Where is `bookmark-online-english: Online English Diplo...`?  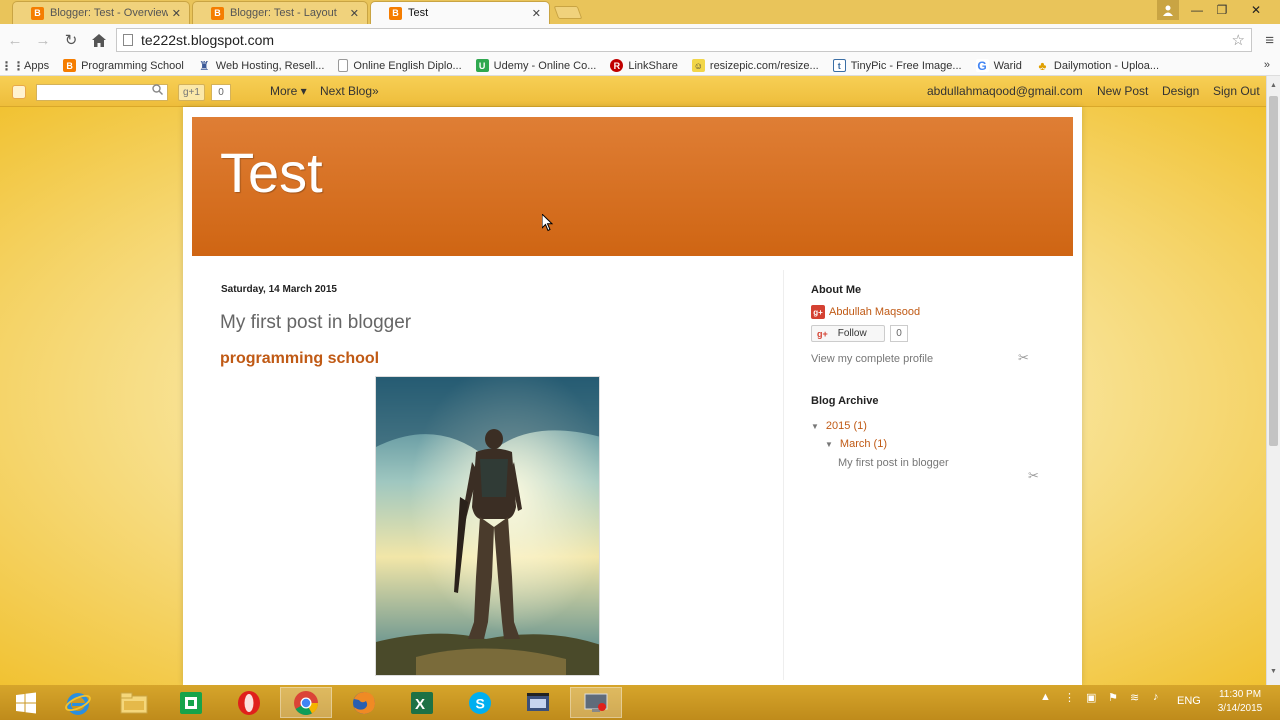 bookmark-online-english: Online English Diplo... is located at coordinates (400, 65).